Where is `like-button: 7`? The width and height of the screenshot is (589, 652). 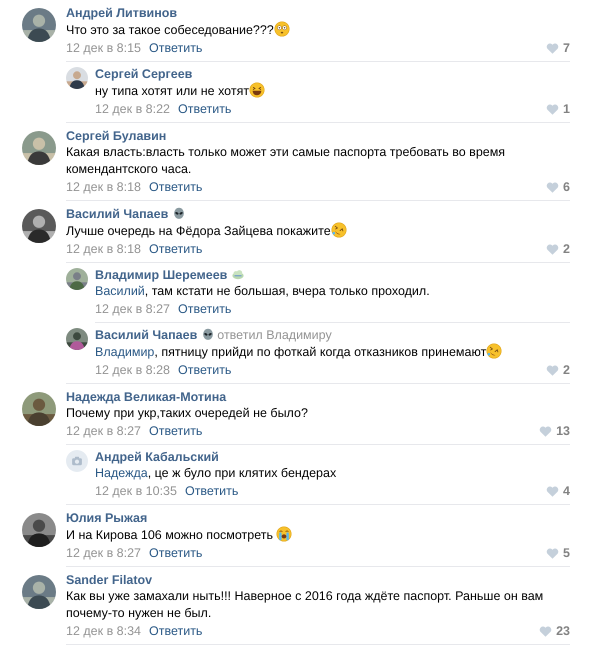
like-button: 7 is located at coordinates (557, 48).